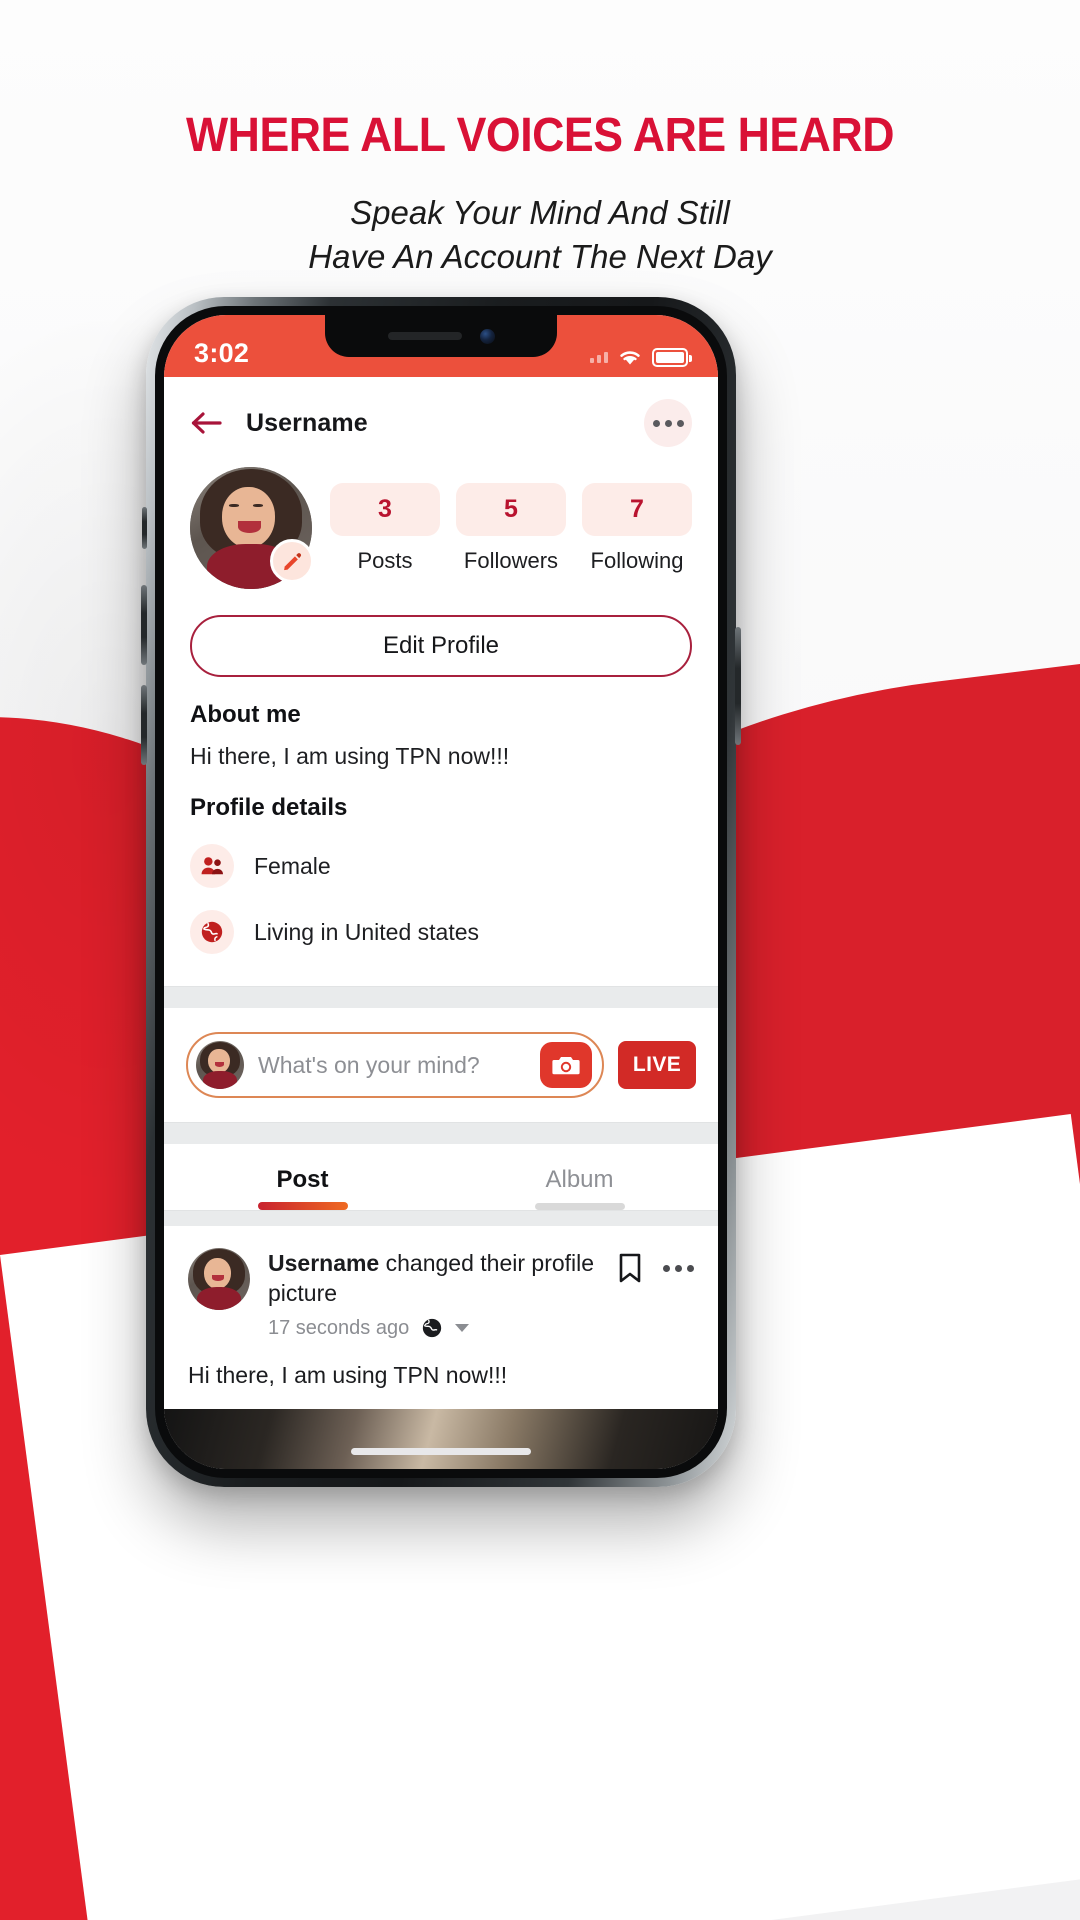 This screenshot has height=1920, width=1080. I want to click on post-more-icon, so click(678, 1268).